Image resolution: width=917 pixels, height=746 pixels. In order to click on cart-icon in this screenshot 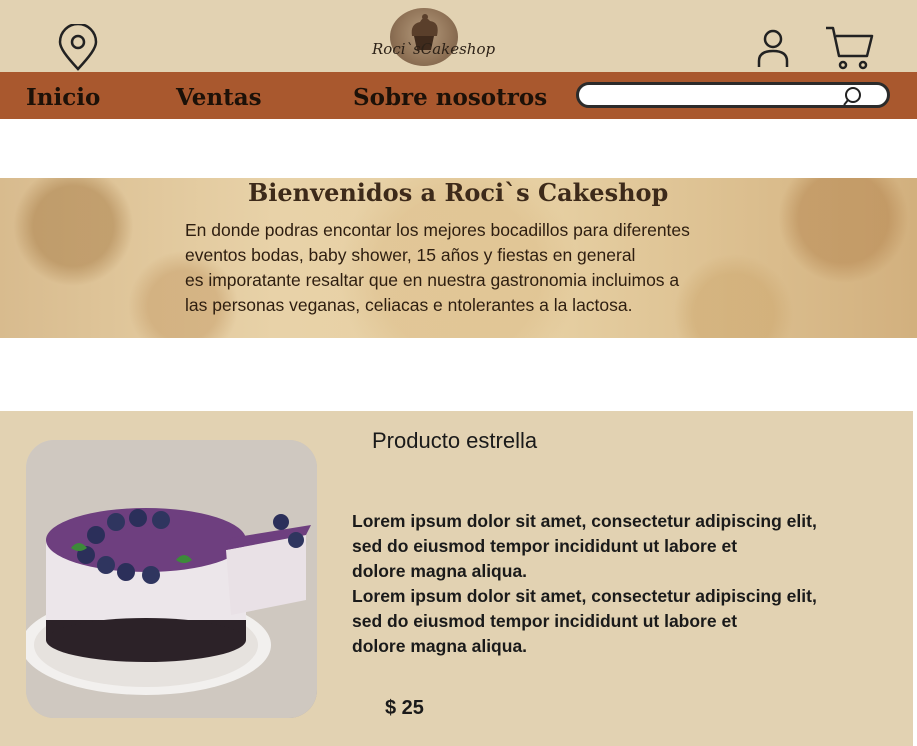, I will do `click(850, 50)`.